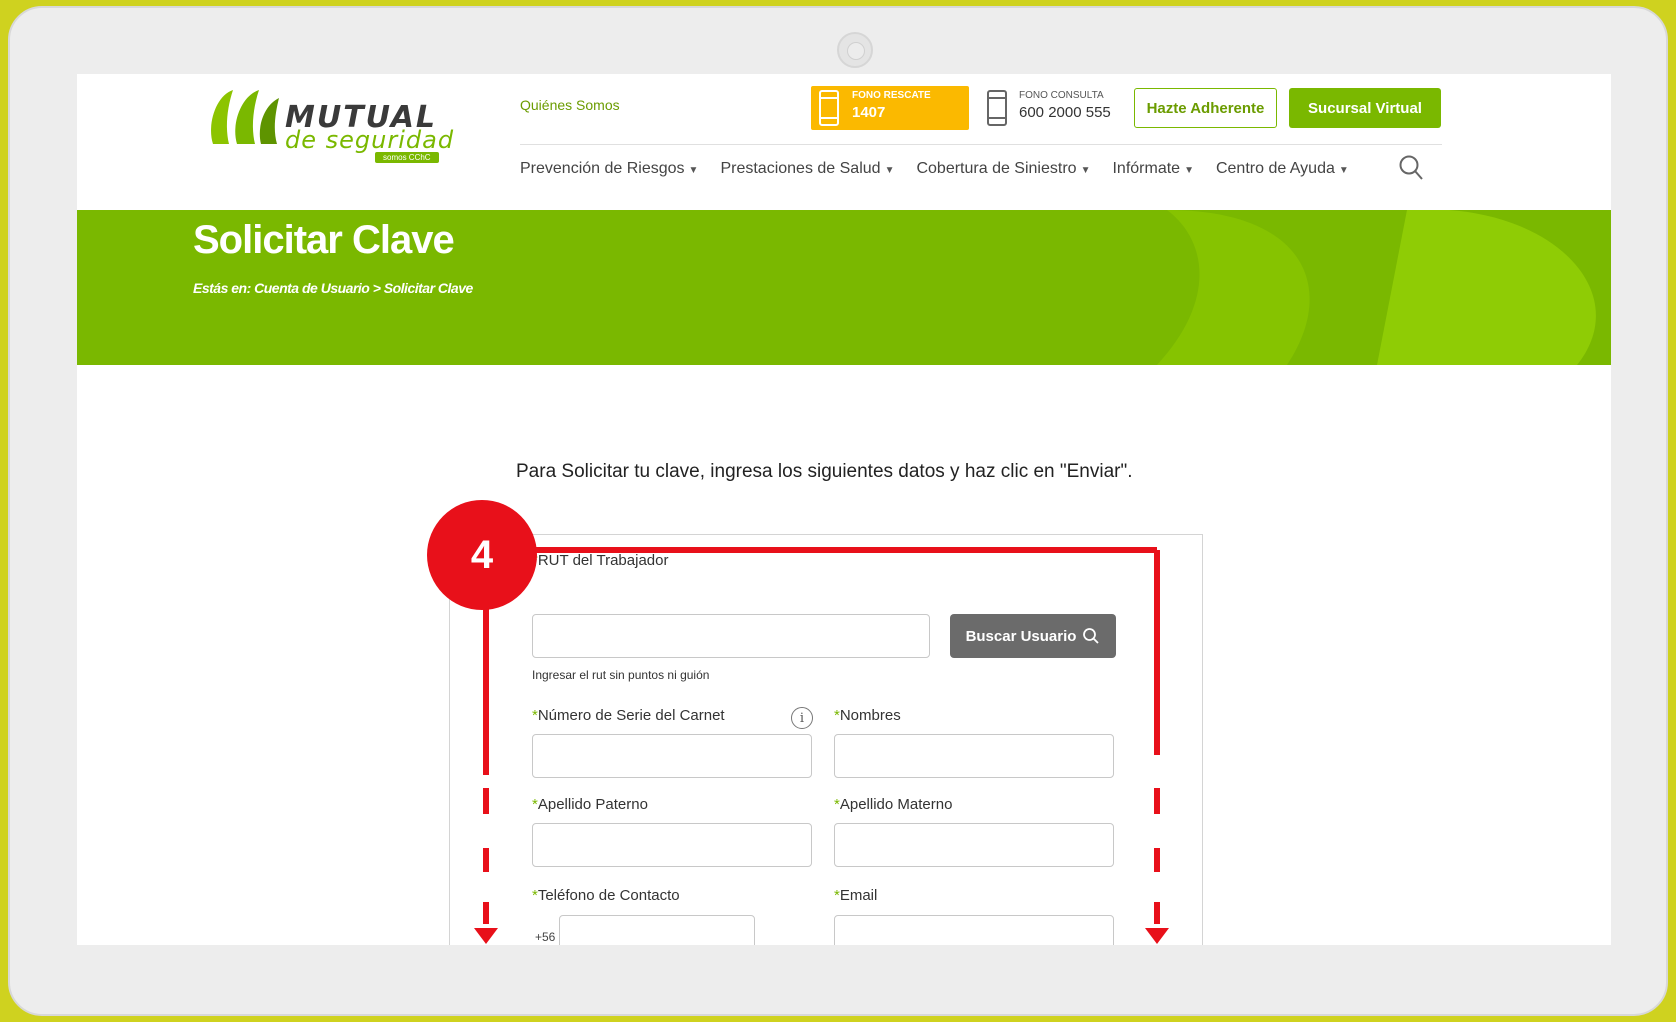  What do you see at coordinates (342, 122) in the screenshot?
I see `mutual-logo: MUTUAL de seguridad somos CChC` at bounding box center [342, 122].